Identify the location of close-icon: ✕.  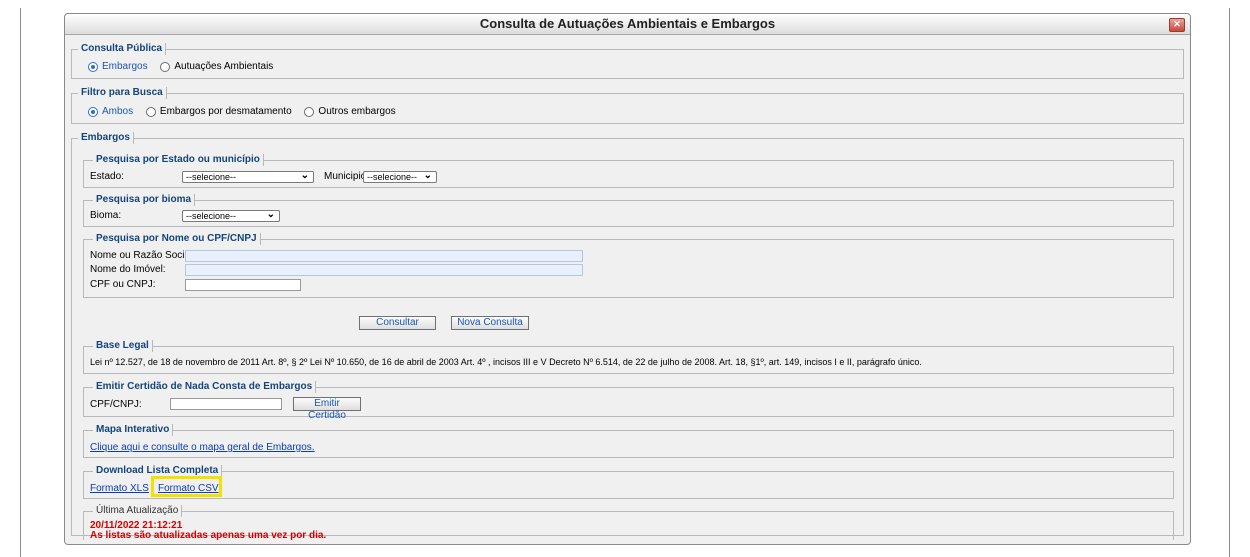
(1177, 25).